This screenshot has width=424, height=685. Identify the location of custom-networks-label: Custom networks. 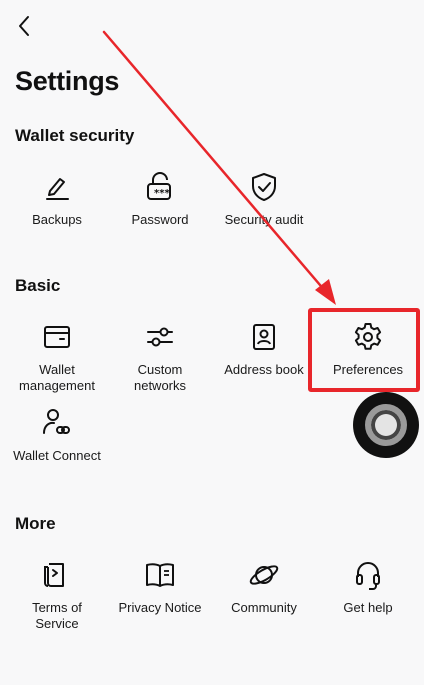
(160, 377).